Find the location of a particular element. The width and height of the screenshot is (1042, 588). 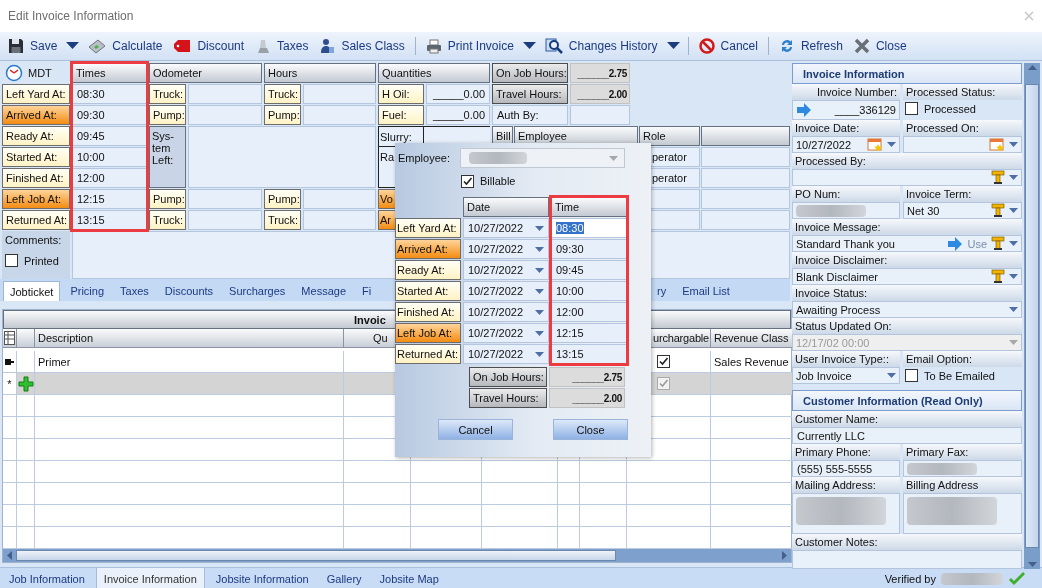

time-field: 10:00 is located at coordinates (589, 291).